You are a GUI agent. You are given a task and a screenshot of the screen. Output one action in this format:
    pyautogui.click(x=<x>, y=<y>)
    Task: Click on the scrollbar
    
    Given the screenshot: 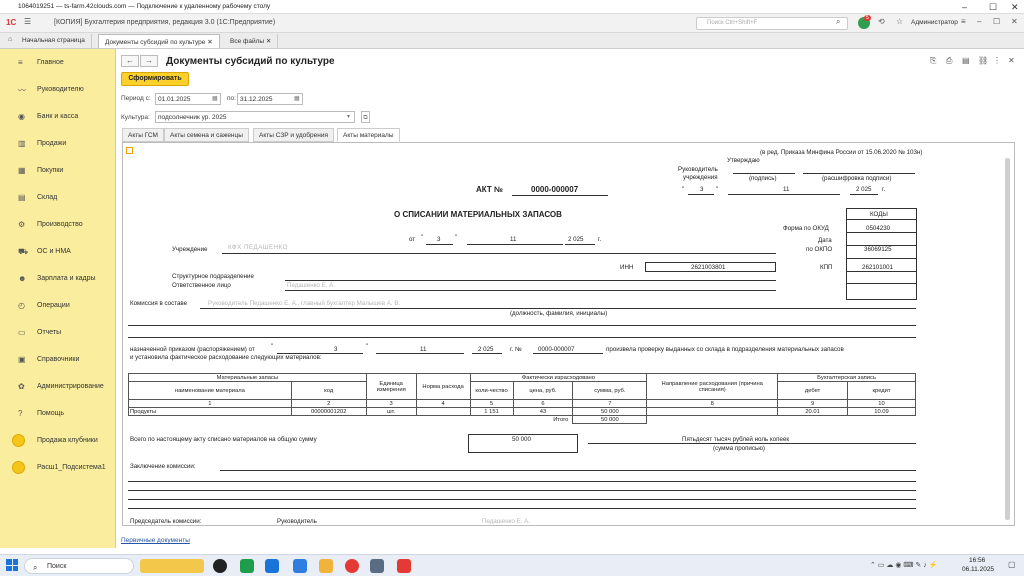 What is the action you would take?
    pyautogui.click(x=1007, y=339)
    